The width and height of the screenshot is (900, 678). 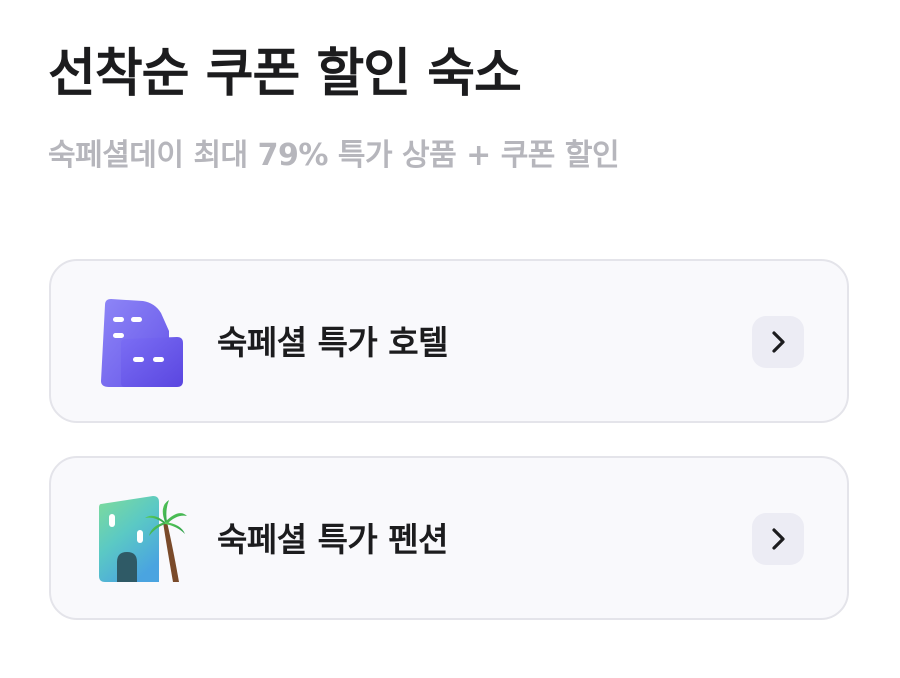 What do you see at coordinates (334, 155) in the screenshot?
I see `page-subtitle: 숙페셜데이 최대 79% 특가 상품 + 쿠폰 할인` at bounding box center [334, 155].